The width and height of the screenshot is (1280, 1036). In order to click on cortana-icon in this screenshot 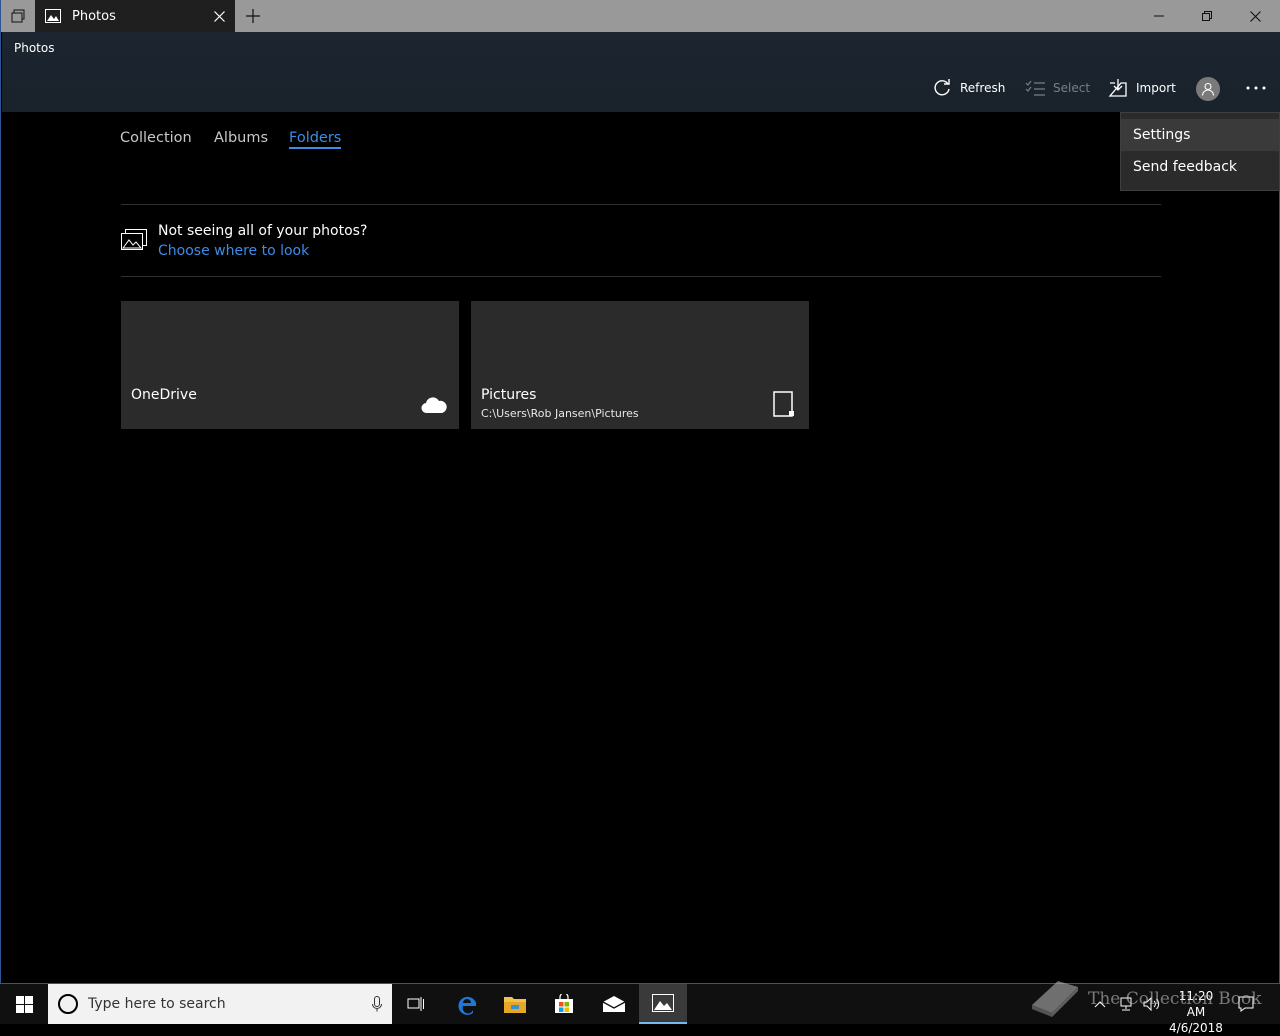, I will do `click(68, 1004)`.